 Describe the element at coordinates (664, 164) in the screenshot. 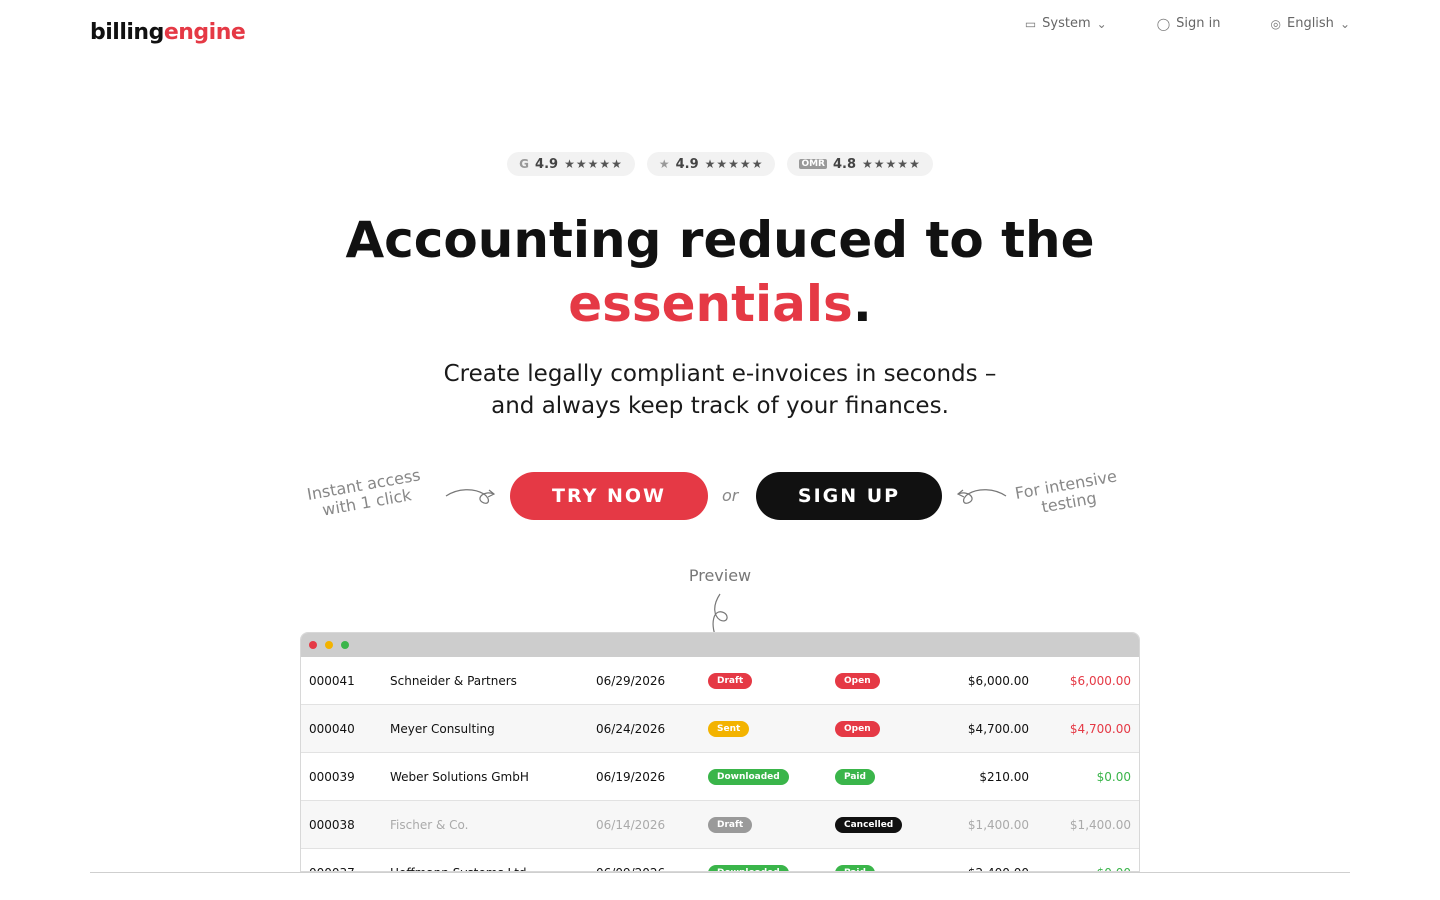

I see `star-platform-icon: ★` at that location.